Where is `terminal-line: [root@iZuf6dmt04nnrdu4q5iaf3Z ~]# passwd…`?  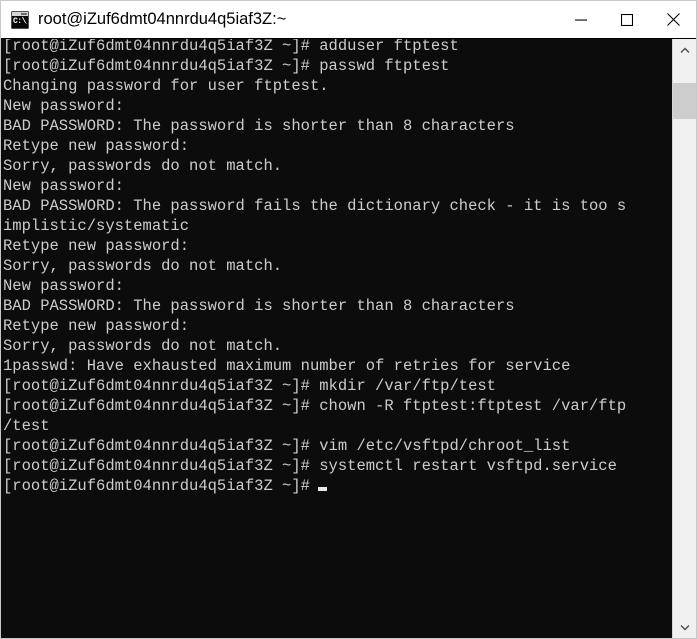 terminal-line: [root@iZuf6dmt04nnrdu4q5iaf3Z ~]# passwd… is located at coordinates (226, 66).